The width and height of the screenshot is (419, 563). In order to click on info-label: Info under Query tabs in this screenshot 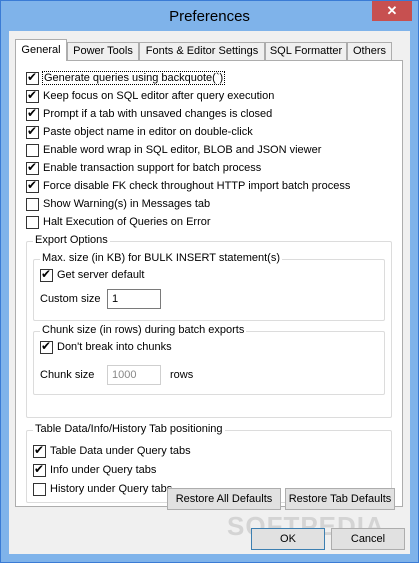, I will do `click(103, 470)`.